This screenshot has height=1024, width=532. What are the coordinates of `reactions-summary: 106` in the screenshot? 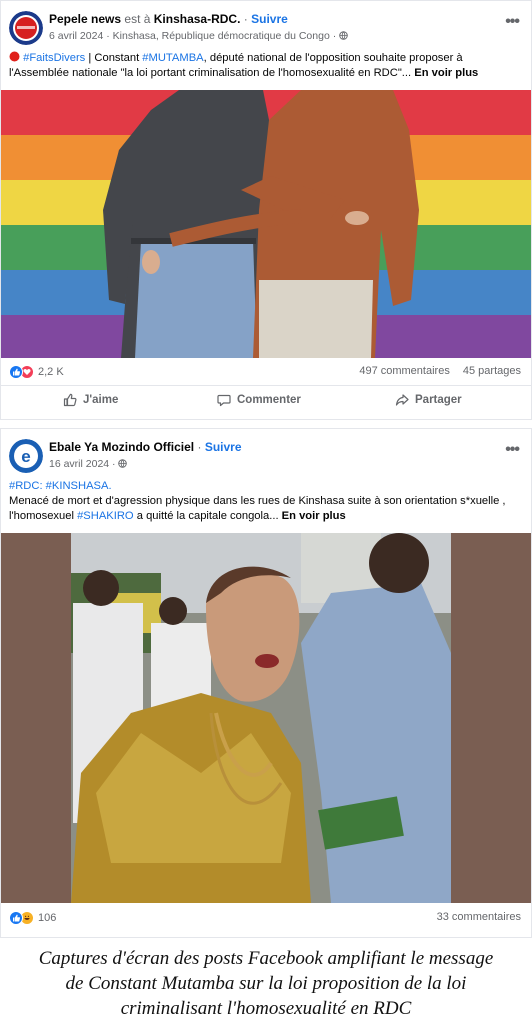 It's located at (32, 918).